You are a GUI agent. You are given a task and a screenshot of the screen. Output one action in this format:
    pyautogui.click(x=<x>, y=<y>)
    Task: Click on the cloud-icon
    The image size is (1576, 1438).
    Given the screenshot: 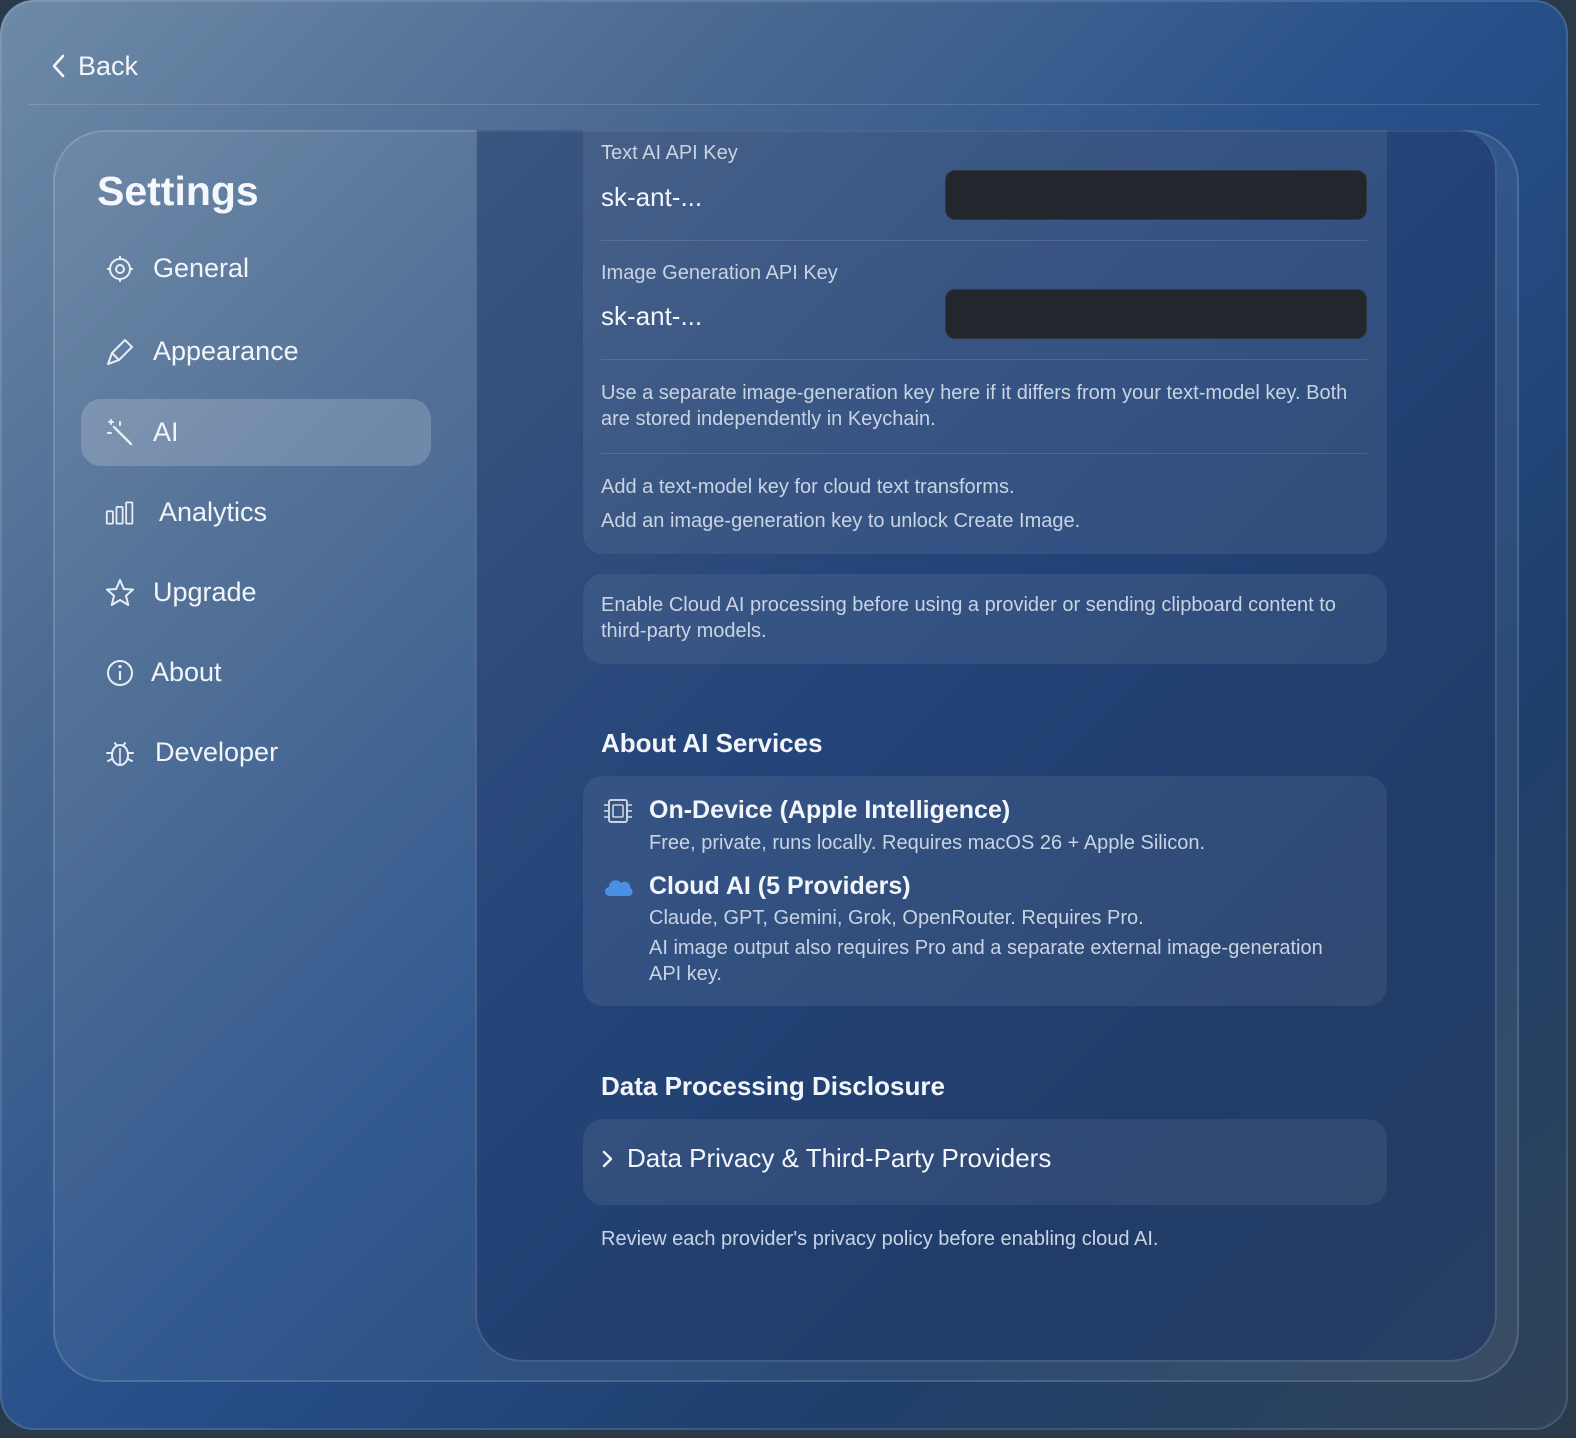 What is the action you would take?
    pyautogui.click(x=618, y=888)
    